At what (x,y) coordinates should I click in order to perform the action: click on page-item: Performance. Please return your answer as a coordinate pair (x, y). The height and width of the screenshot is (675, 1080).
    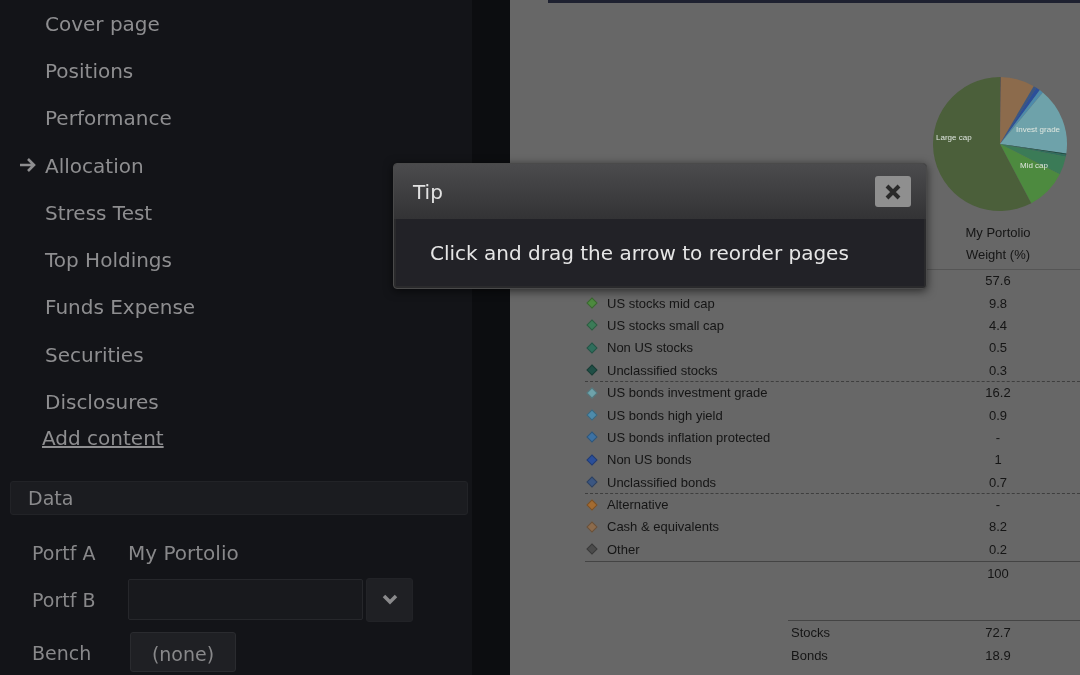
    Looking at the image, I should click on (108, 118).